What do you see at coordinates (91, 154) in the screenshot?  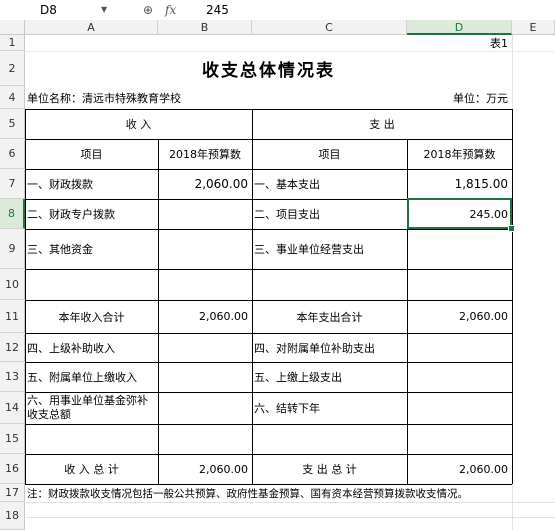 I see `income-item-column-header: 项目` at bounding box center [91, 154].